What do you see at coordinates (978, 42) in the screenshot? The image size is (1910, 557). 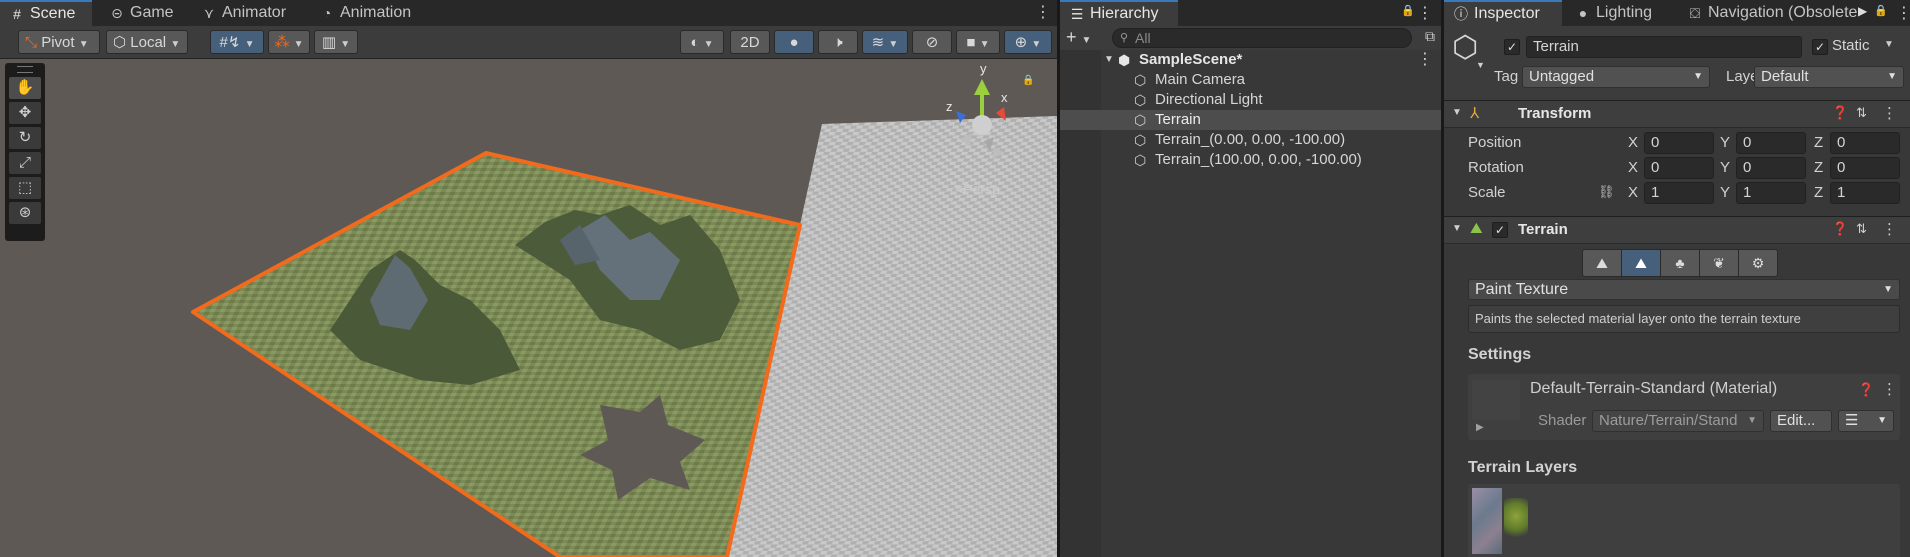 I see `camera-settings-dropdown: ■ ▼` at bounding box center [978, 42].